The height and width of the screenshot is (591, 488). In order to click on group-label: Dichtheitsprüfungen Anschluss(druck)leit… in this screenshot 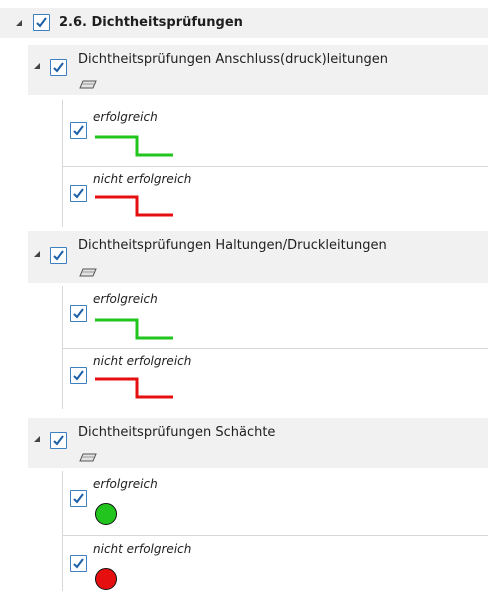, I will do `click(233, 59)`.